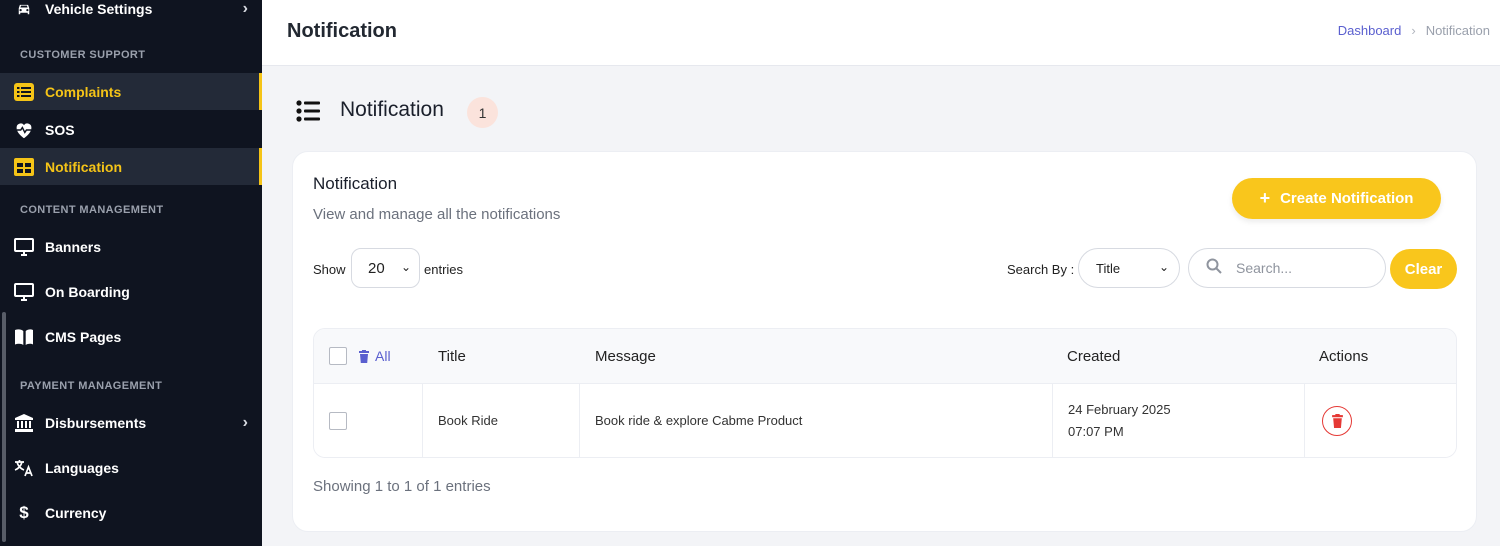  What do you see at coordinates (24, 512) in the screenshot?
I see `dollar-icon: $` at bounding box center [24, 512].